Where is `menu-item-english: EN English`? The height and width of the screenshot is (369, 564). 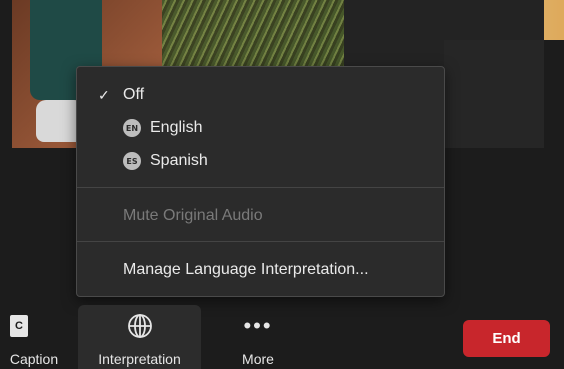
menu-item-english: EN English is located at coordinates (260, 128).